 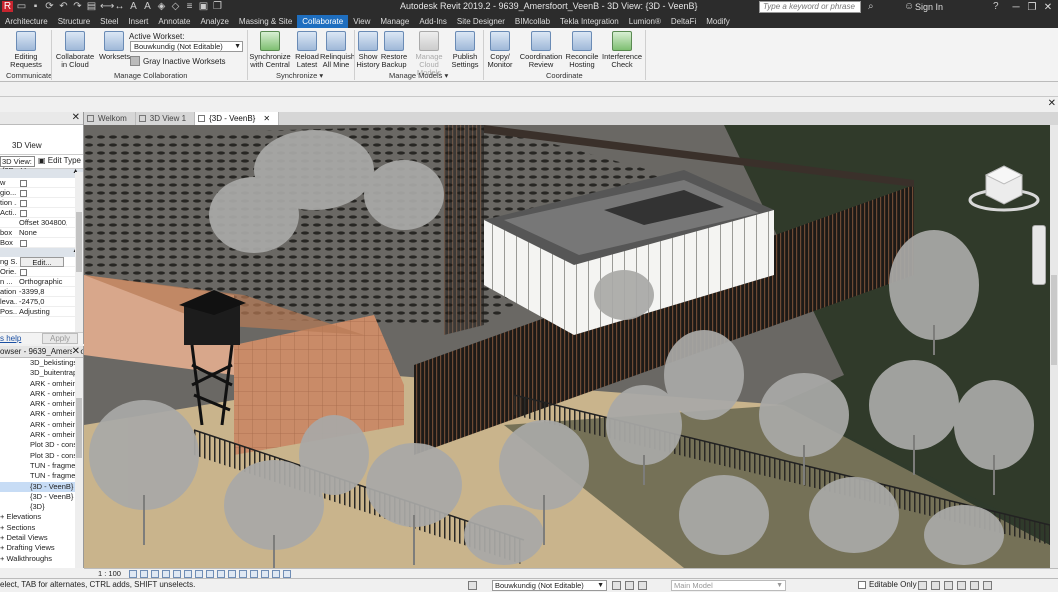 I want to click on worksharing-display-icon, so click(x=243, y=574).